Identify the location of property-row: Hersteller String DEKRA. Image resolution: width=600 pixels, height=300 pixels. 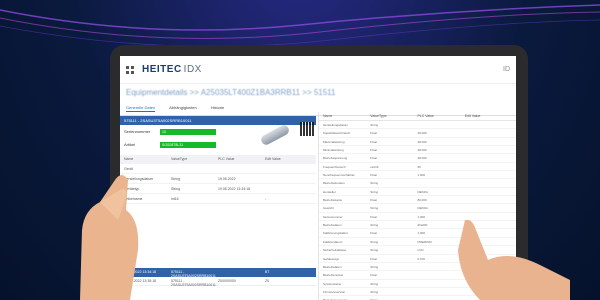
(417, 192).